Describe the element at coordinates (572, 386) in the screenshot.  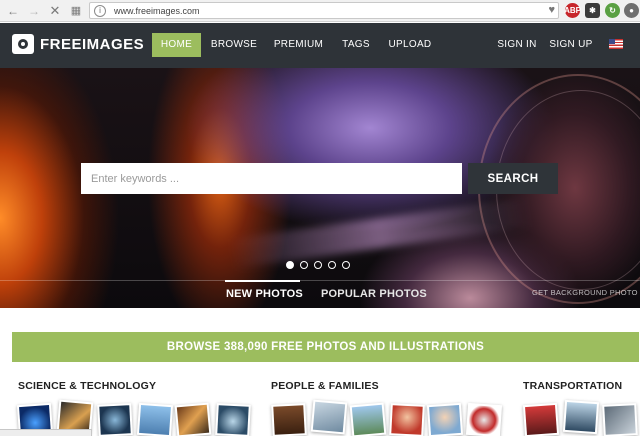
I see `category-title: TRANSPORTATION` at that location.